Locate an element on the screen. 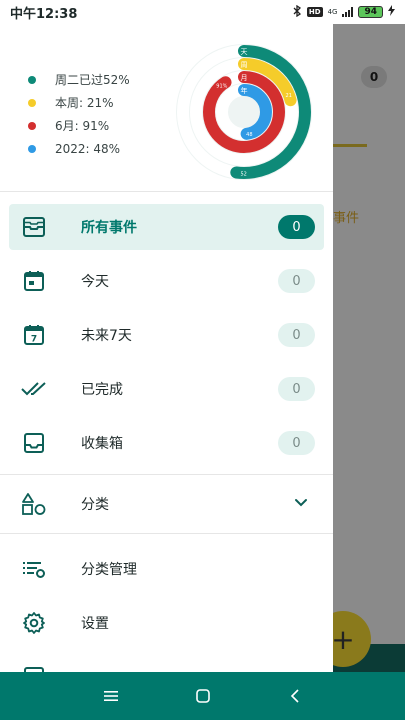 The height and width of the screenshot is (720, 405). document-icon is located at coordinates (34, 667).